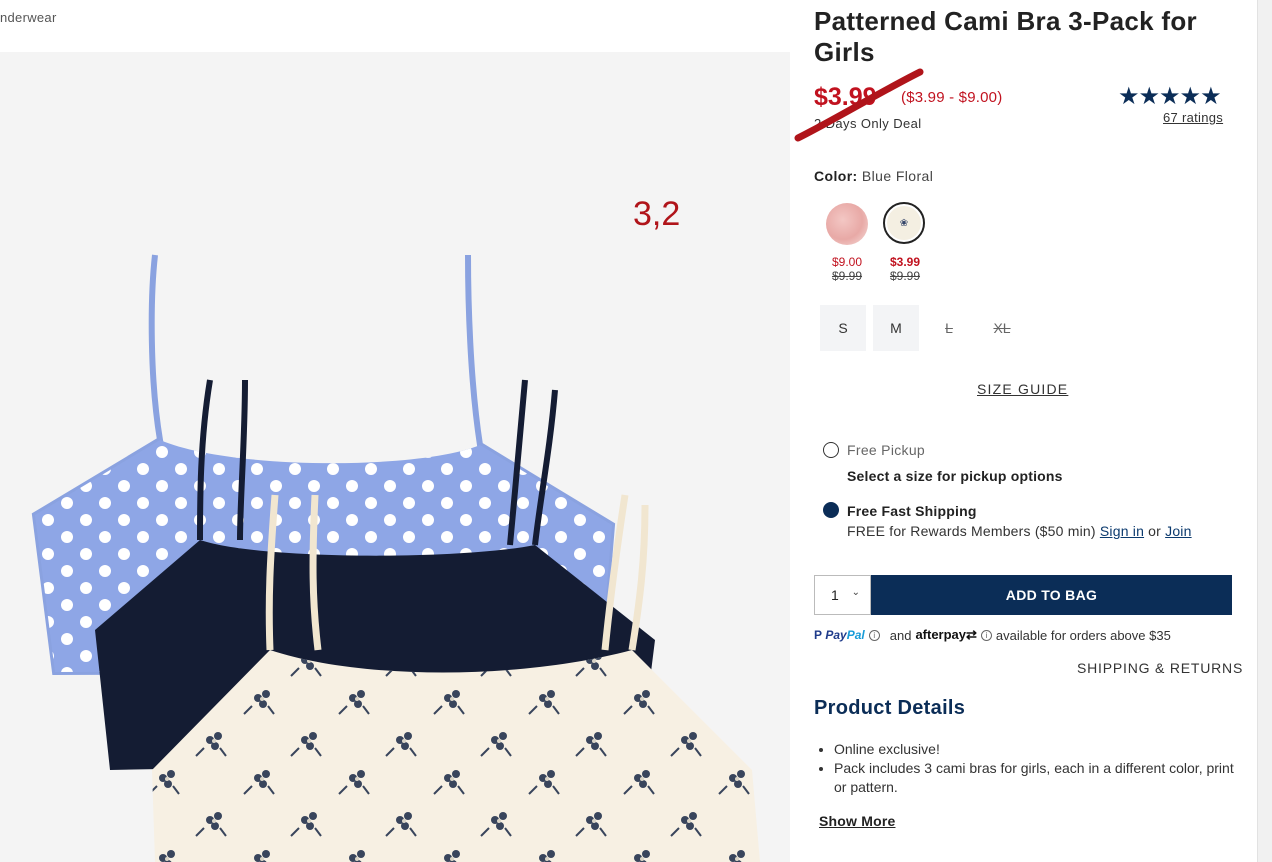  Describe the element at coordinates (1155, 531) in the screenshot. I see `or-text: or` at that location.